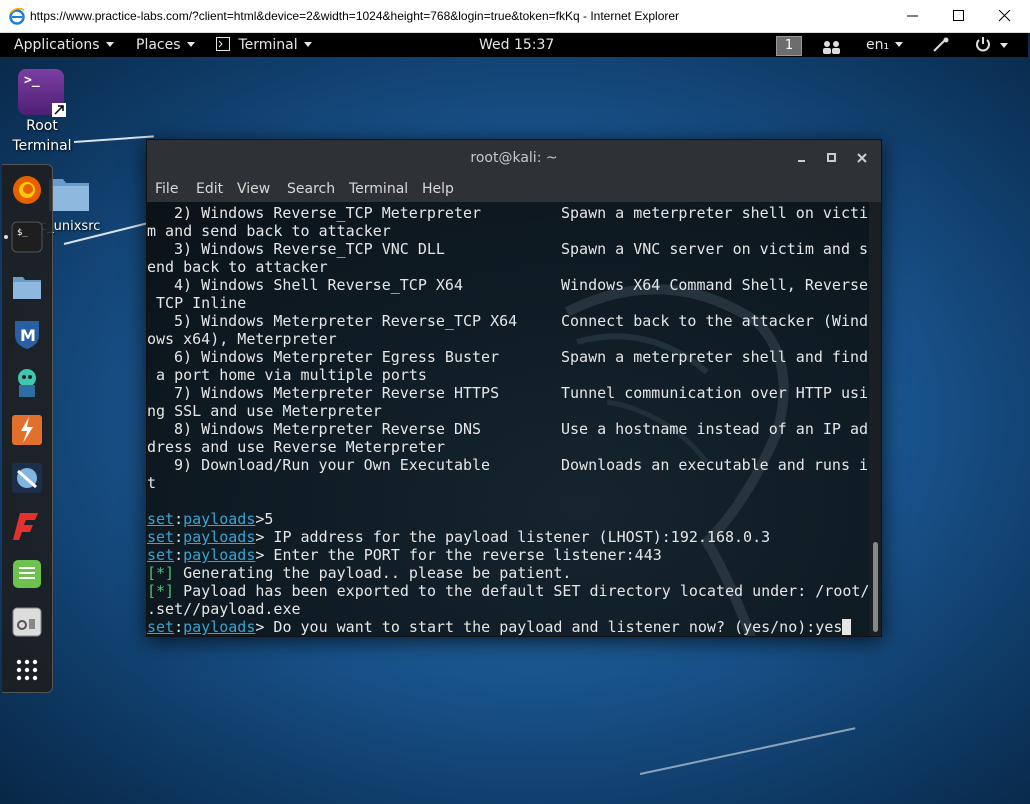 The image size is (1030, 804). I want to click on text-cursor, so click(847, 627).